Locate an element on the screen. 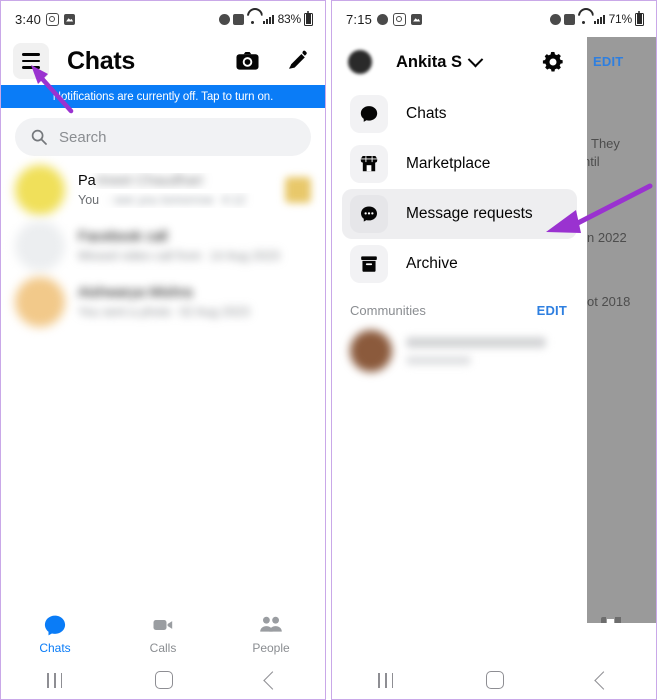 The image size is (661, 700). photos-icon is located at coordinates (417, 19).